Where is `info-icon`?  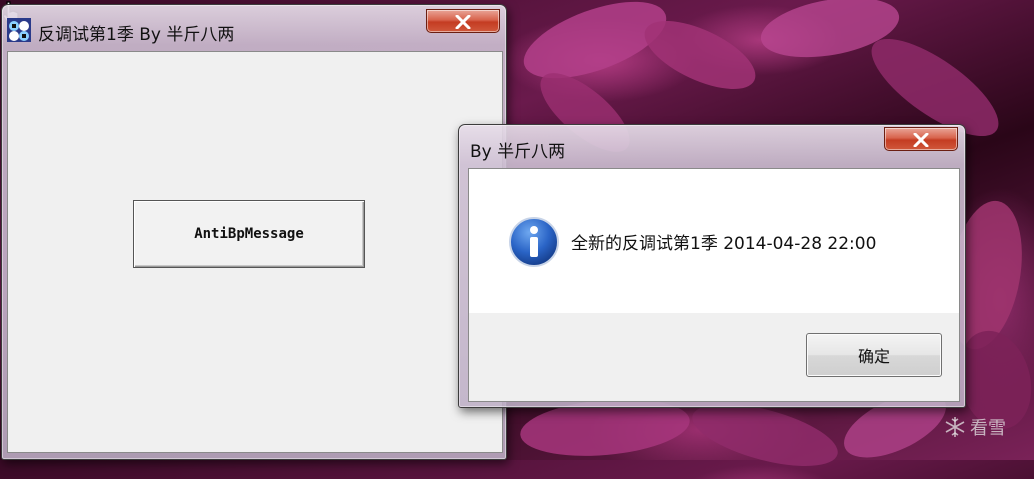
info-icon is located at coordinates (534, 242).